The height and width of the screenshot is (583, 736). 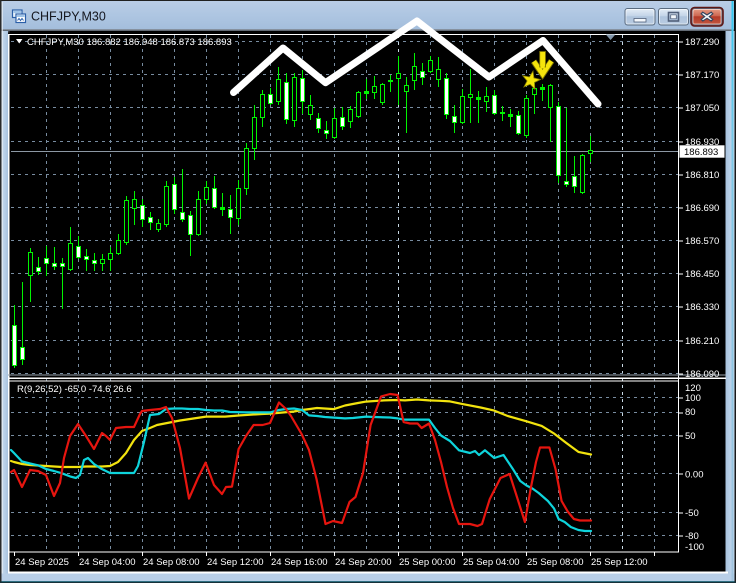 What do you see at coordinates (74, 389) in the screenshot?
I see `svg-text: R(9,26,52) -65.0 -74.6 26.6` at bounding box center [74, 389].